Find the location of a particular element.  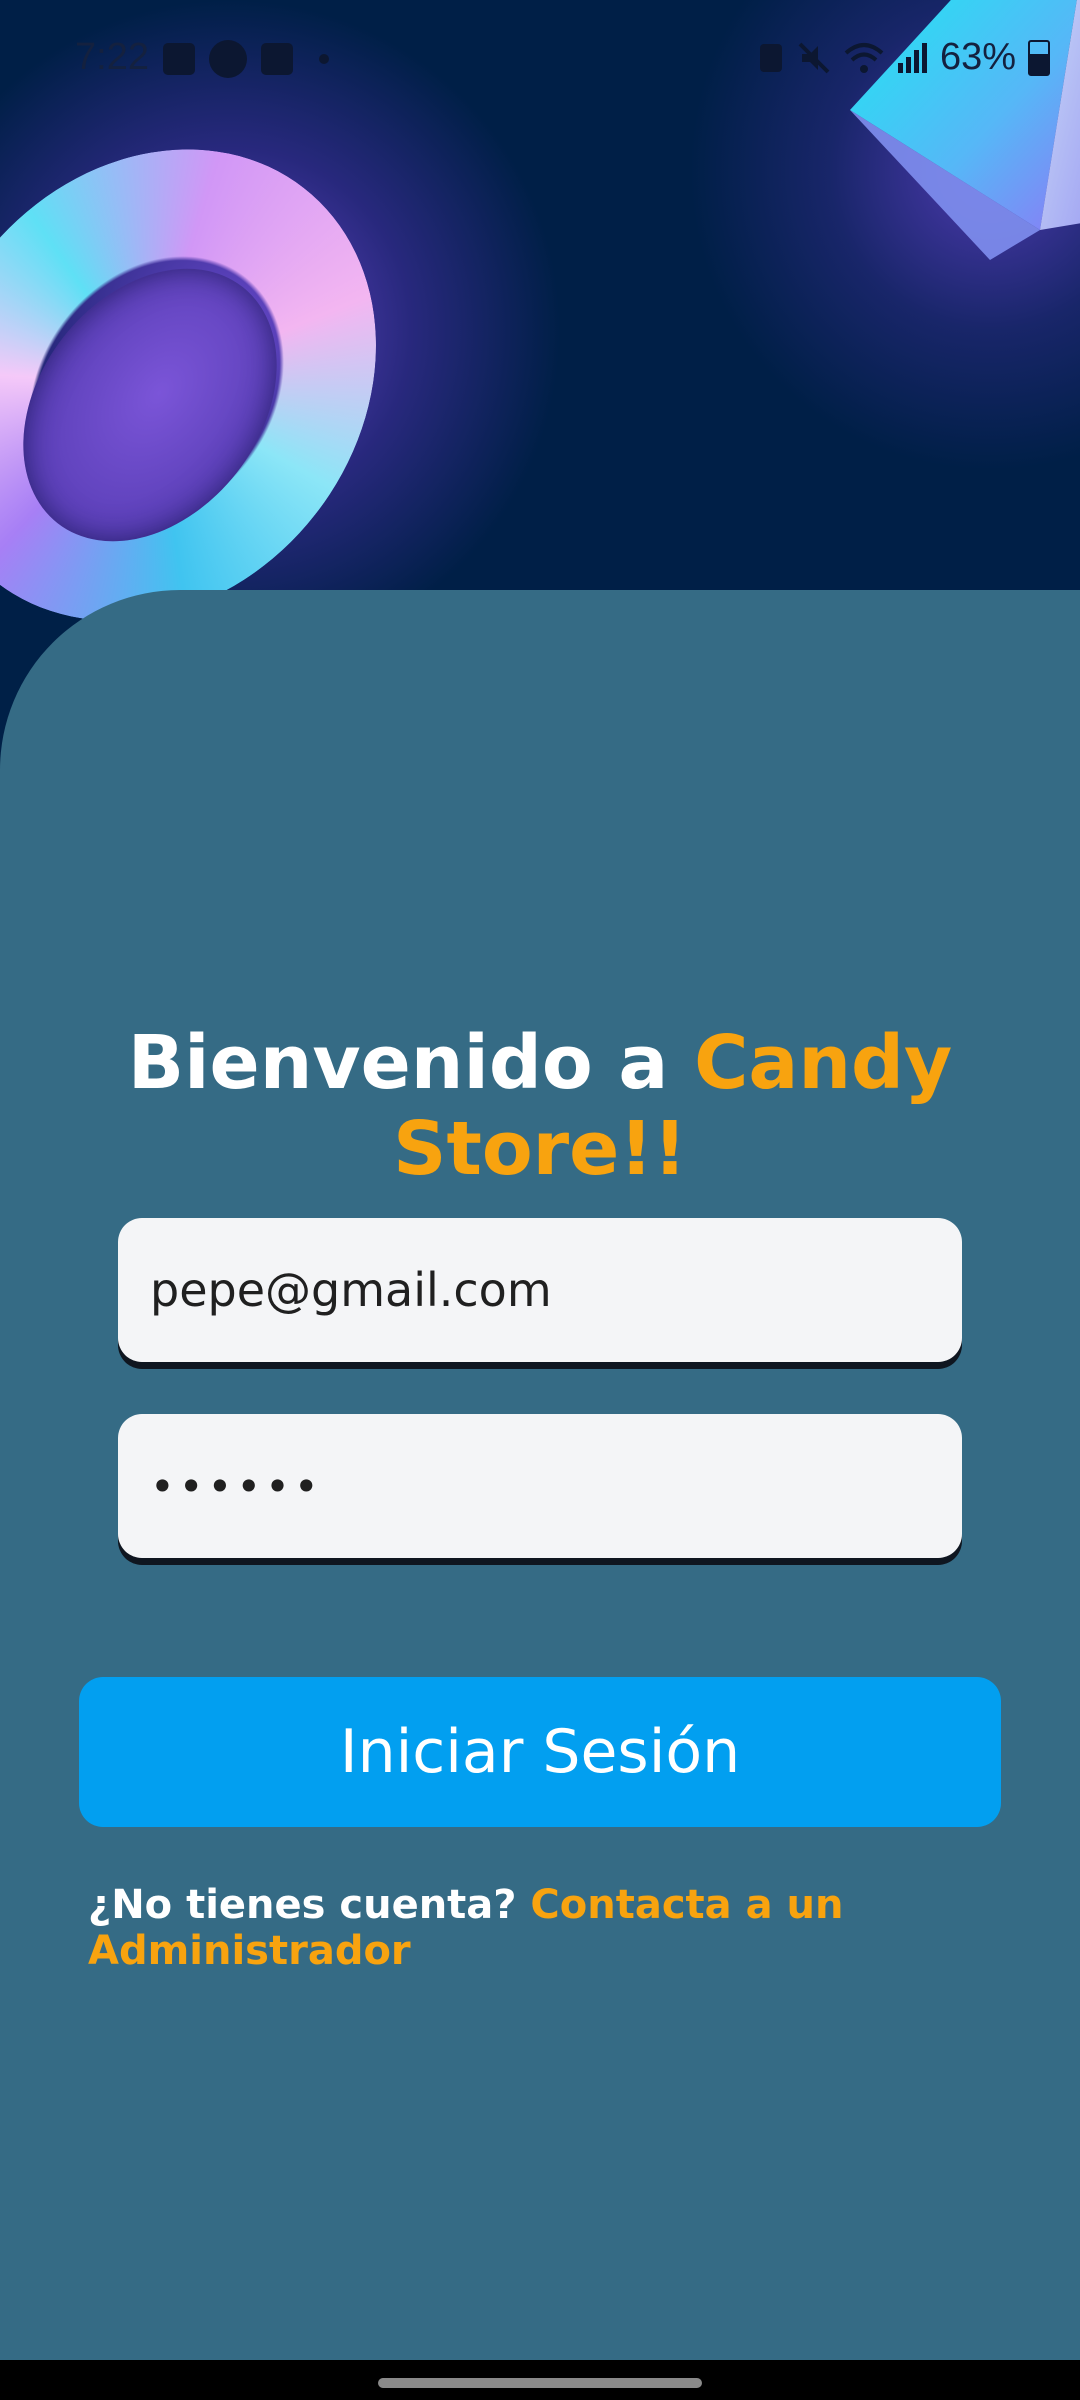

status-bar: 7:22 63% is located at coordinates (540, 60).